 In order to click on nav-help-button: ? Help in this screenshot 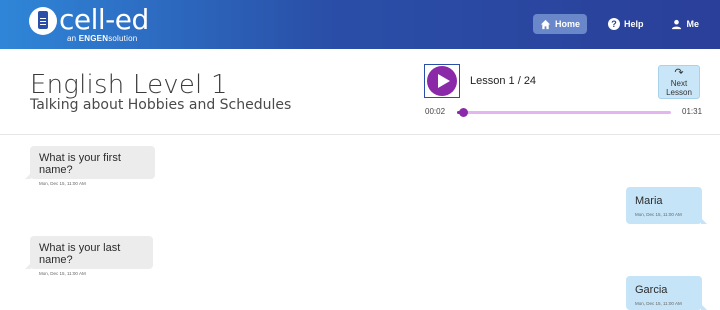, I will do `click(626, 24)`.